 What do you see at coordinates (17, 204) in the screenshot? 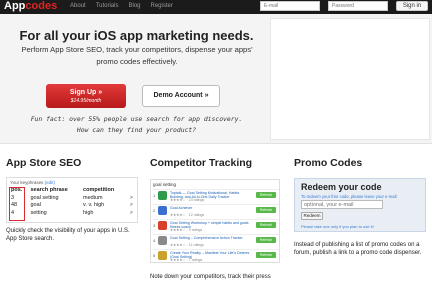
I see `position-highlight` at bounding box center [17, 204].